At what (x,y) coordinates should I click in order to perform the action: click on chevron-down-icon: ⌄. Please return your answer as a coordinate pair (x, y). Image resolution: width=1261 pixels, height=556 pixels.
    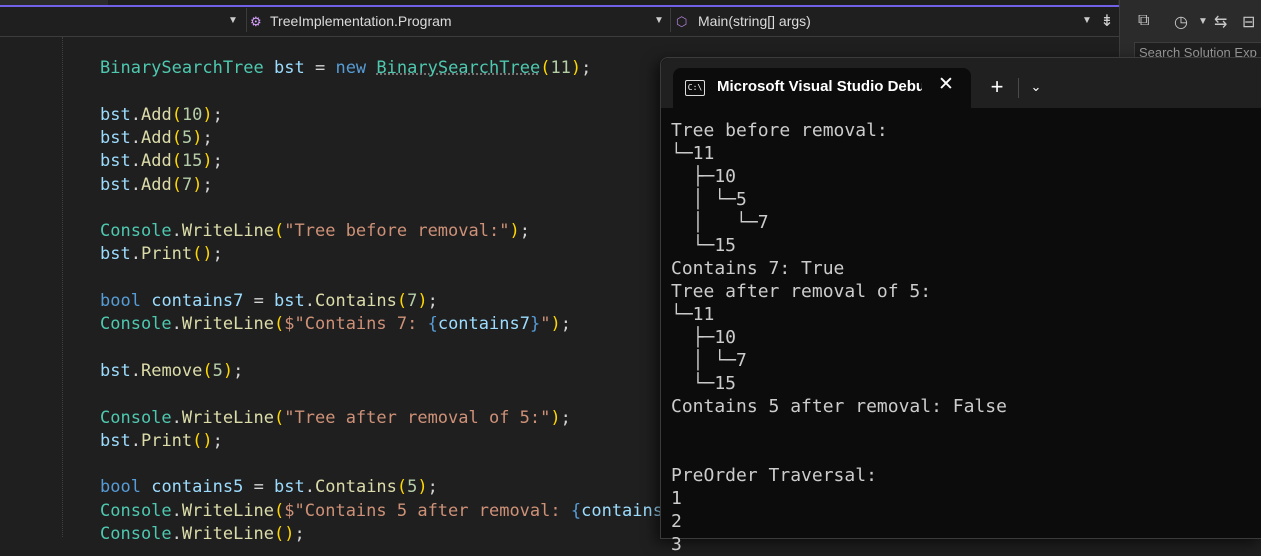
    Looking at the image, I should click on (1036, 87).